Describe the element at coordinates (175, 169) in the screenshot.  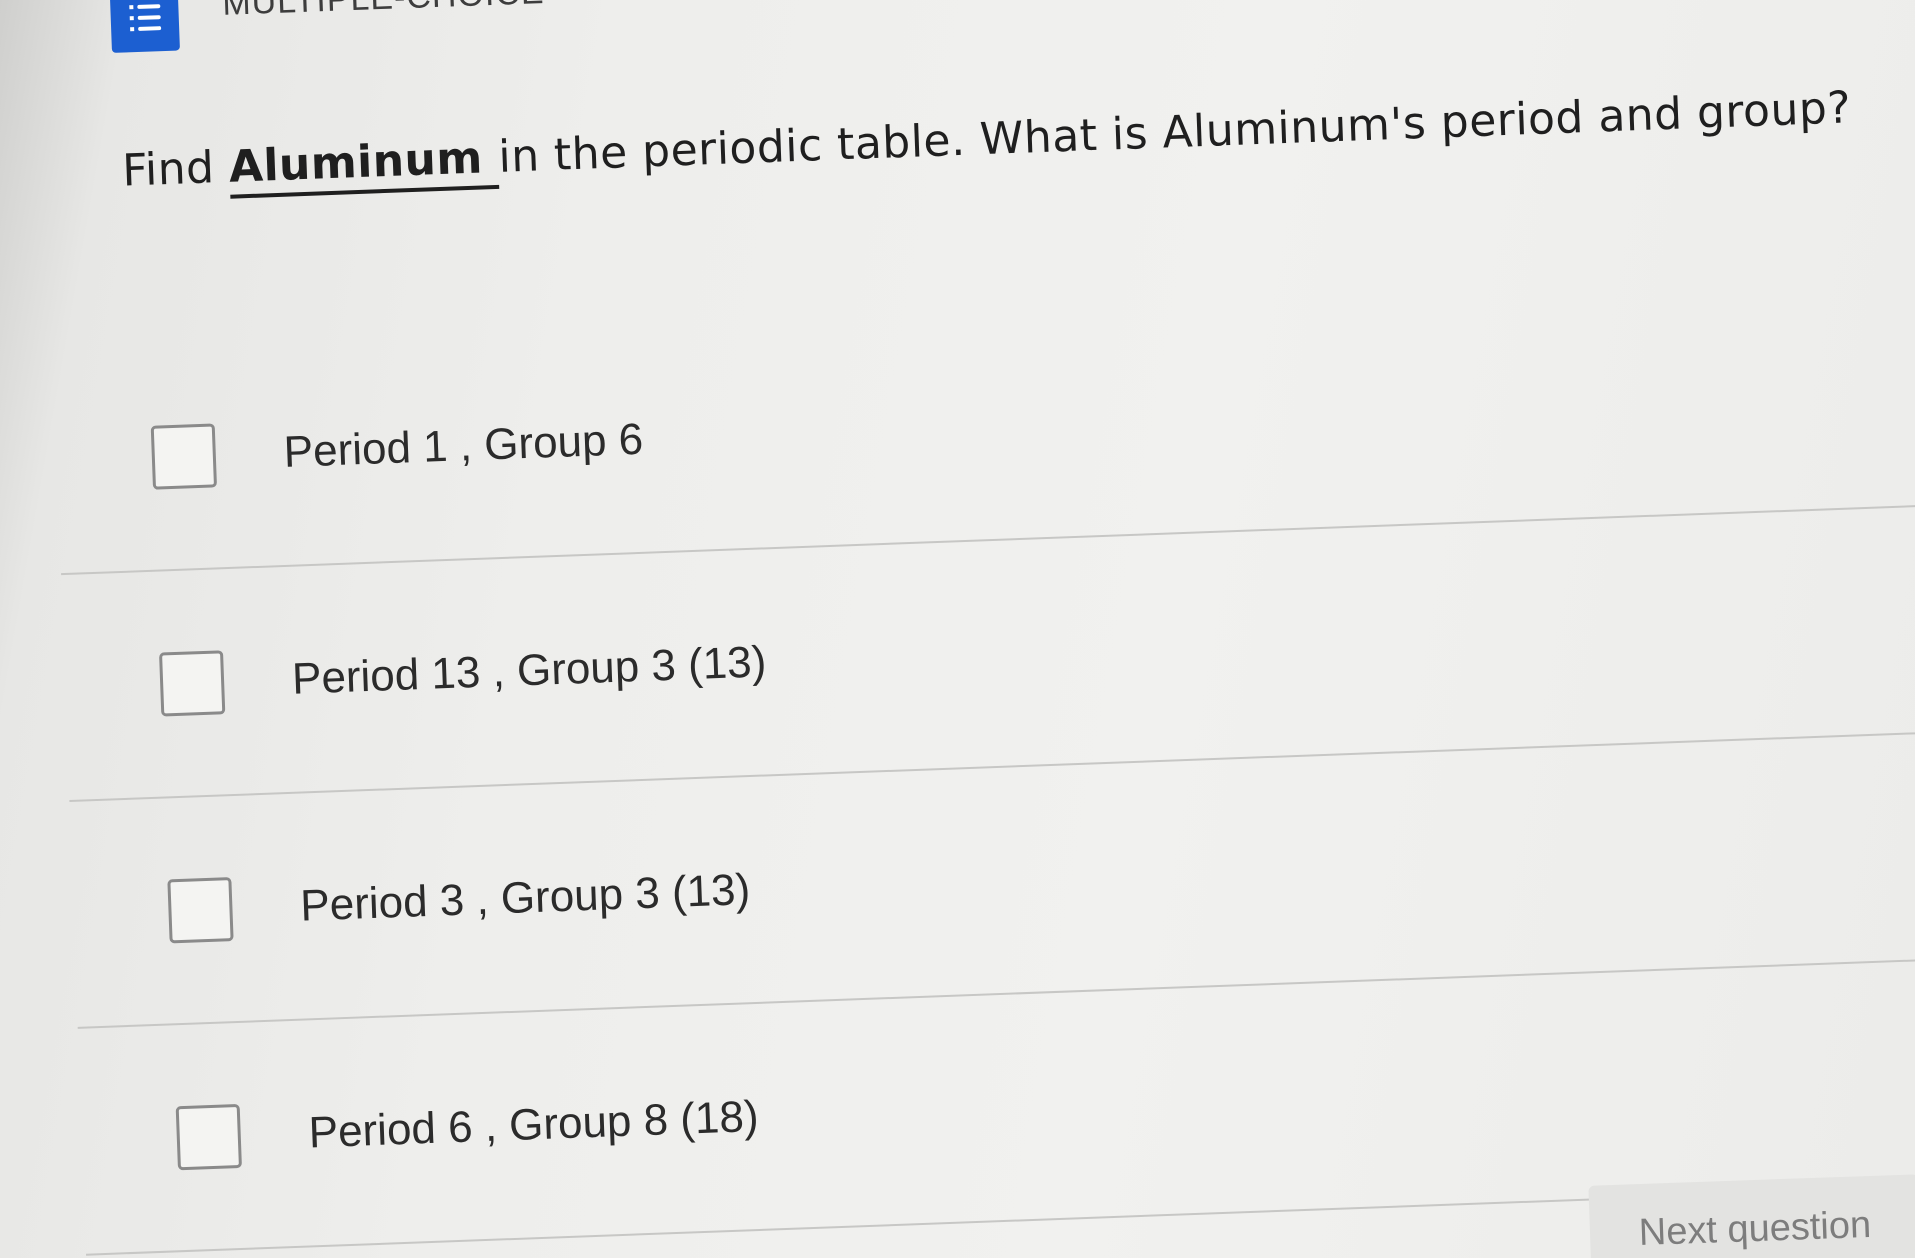
I see `question-prefix: Find` at that location.